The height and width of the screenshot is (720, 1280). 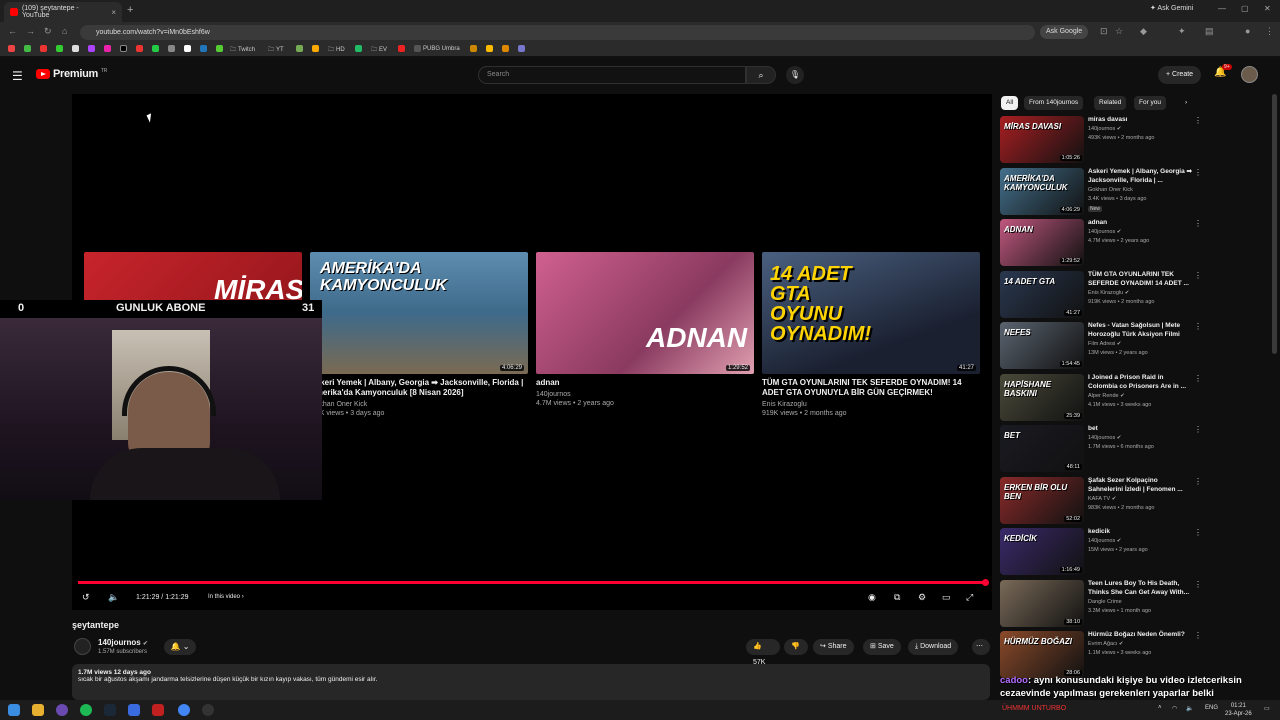 I want to click on new-tab-button: +, so click(x=130, y=10).